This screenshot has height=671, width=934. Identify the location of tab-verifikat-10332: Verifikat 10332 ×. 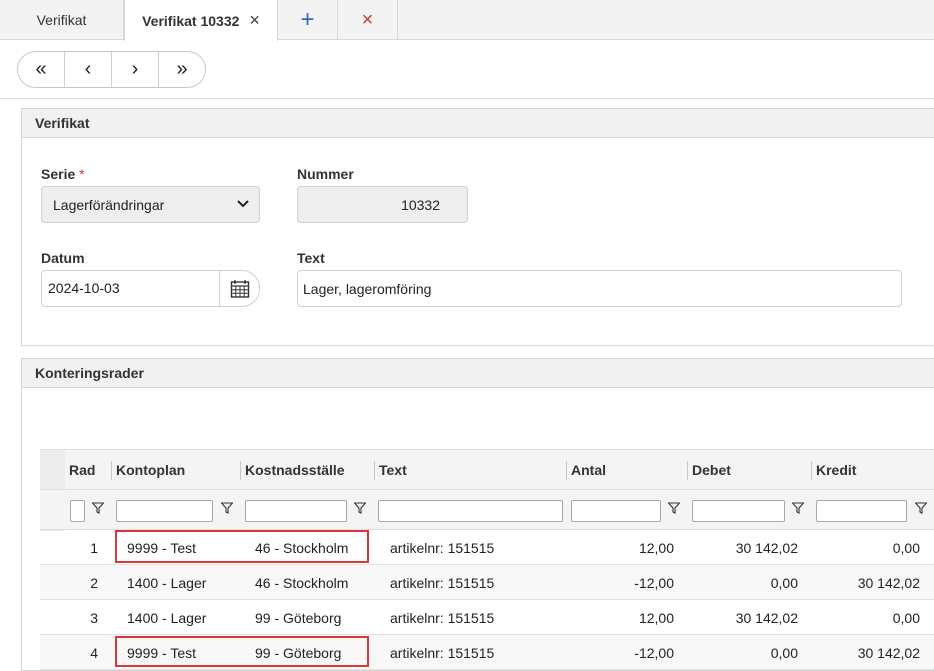
(201, 20).